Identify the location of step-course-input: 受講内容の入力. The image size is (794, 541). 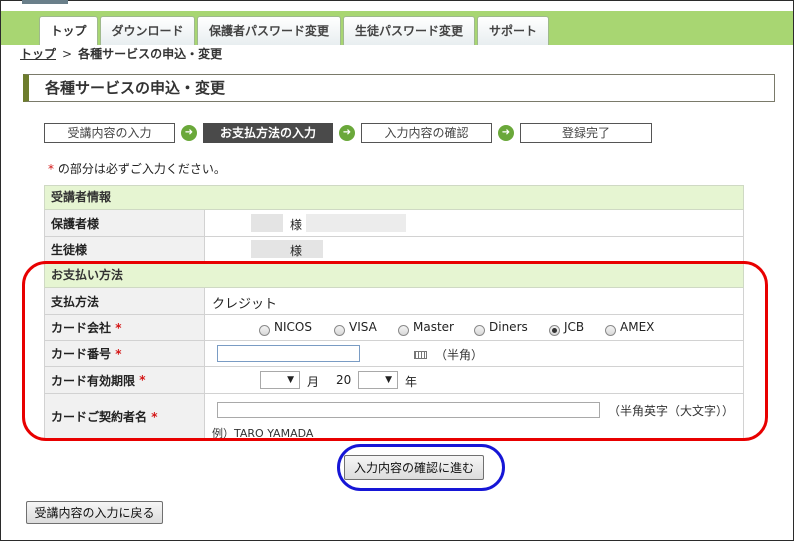
(109, 133).